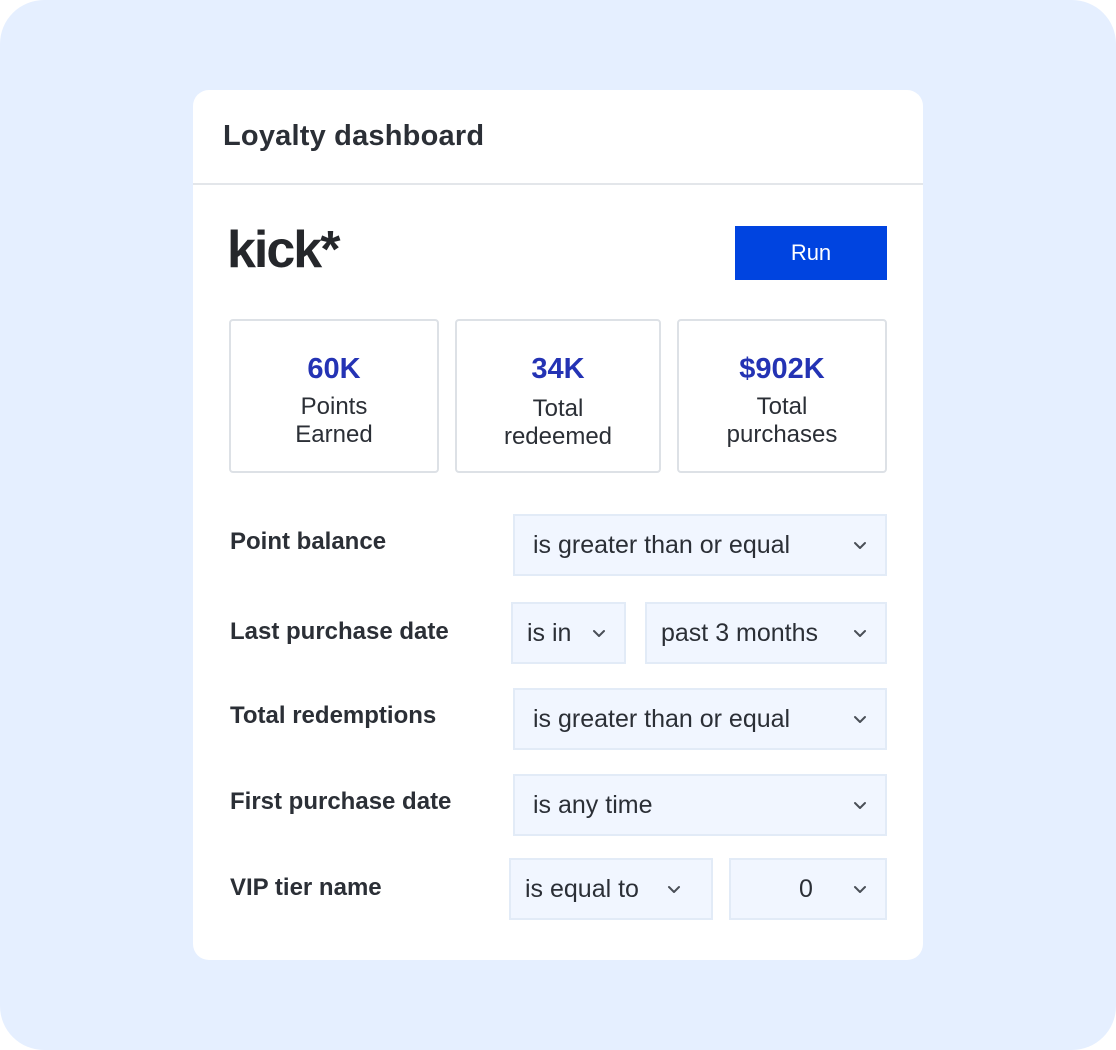 This screenshot has height=1050, width=1116. Describe the element at coordinates (354, 136) in the screenshot. I see `card-title: Loyalty dashboard` at that location.